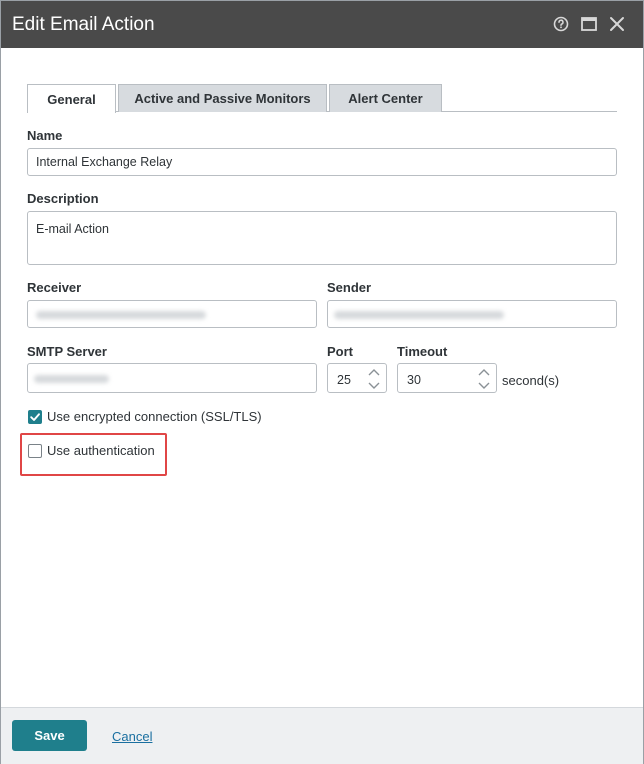  I want to click on dialog-footer: Save Cancel, so click(322, 735).